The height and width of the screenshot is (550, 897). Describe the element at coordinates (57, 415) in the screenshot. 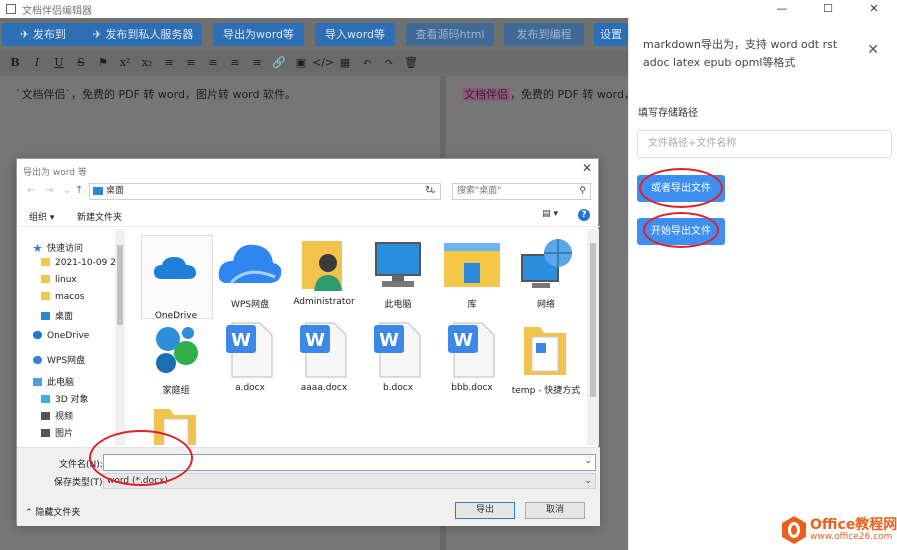

I see `nav-videos: 视频` at that location.